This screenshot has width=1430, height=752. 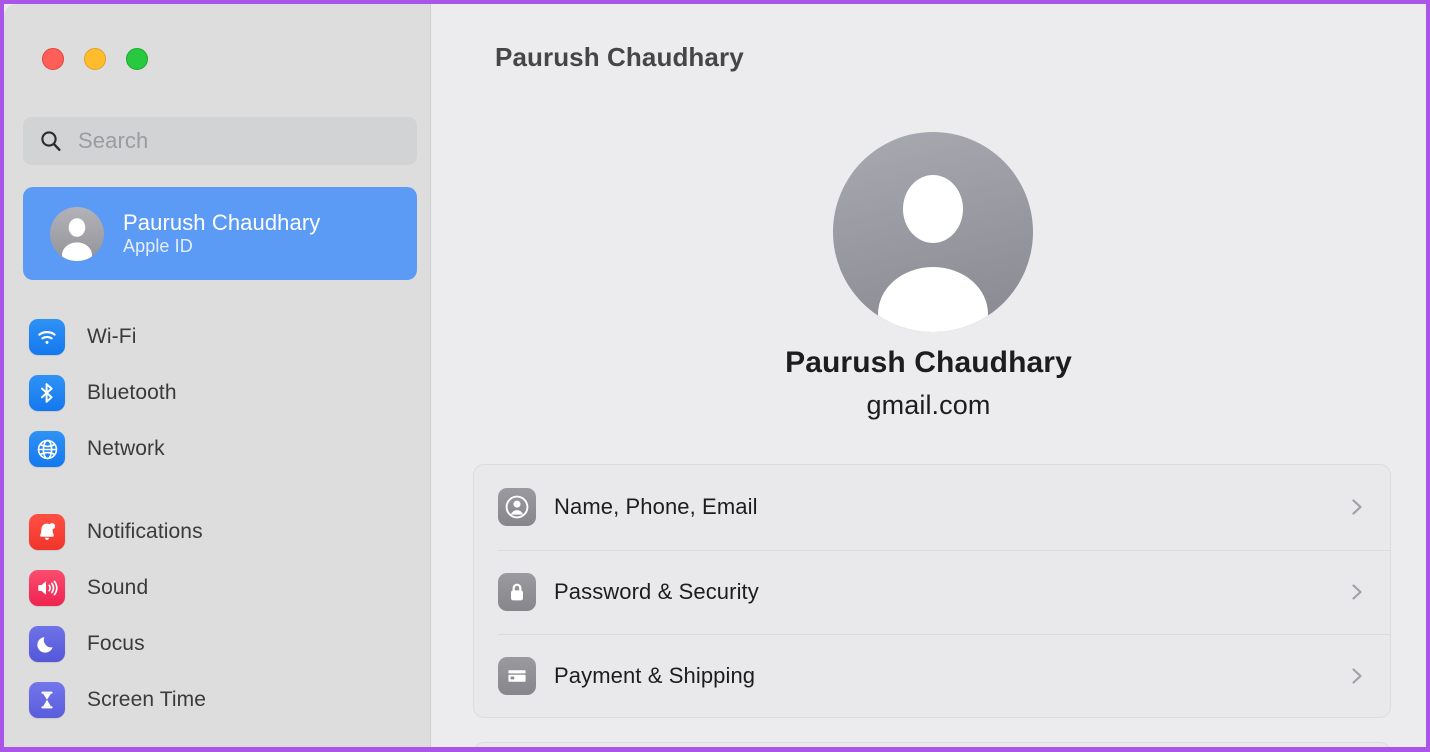 What do you see at coordinates (224, 449) in the screenshot?
I see `sidebar-item-network: Network` at bounding box center [224, 449].